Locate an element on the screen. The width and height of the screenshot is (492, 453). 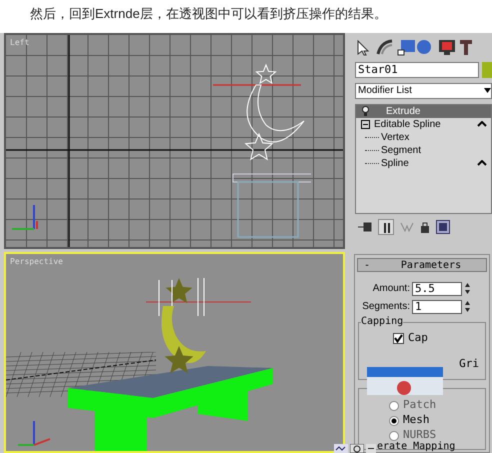
display-icon is located at coordinates (447, 47).